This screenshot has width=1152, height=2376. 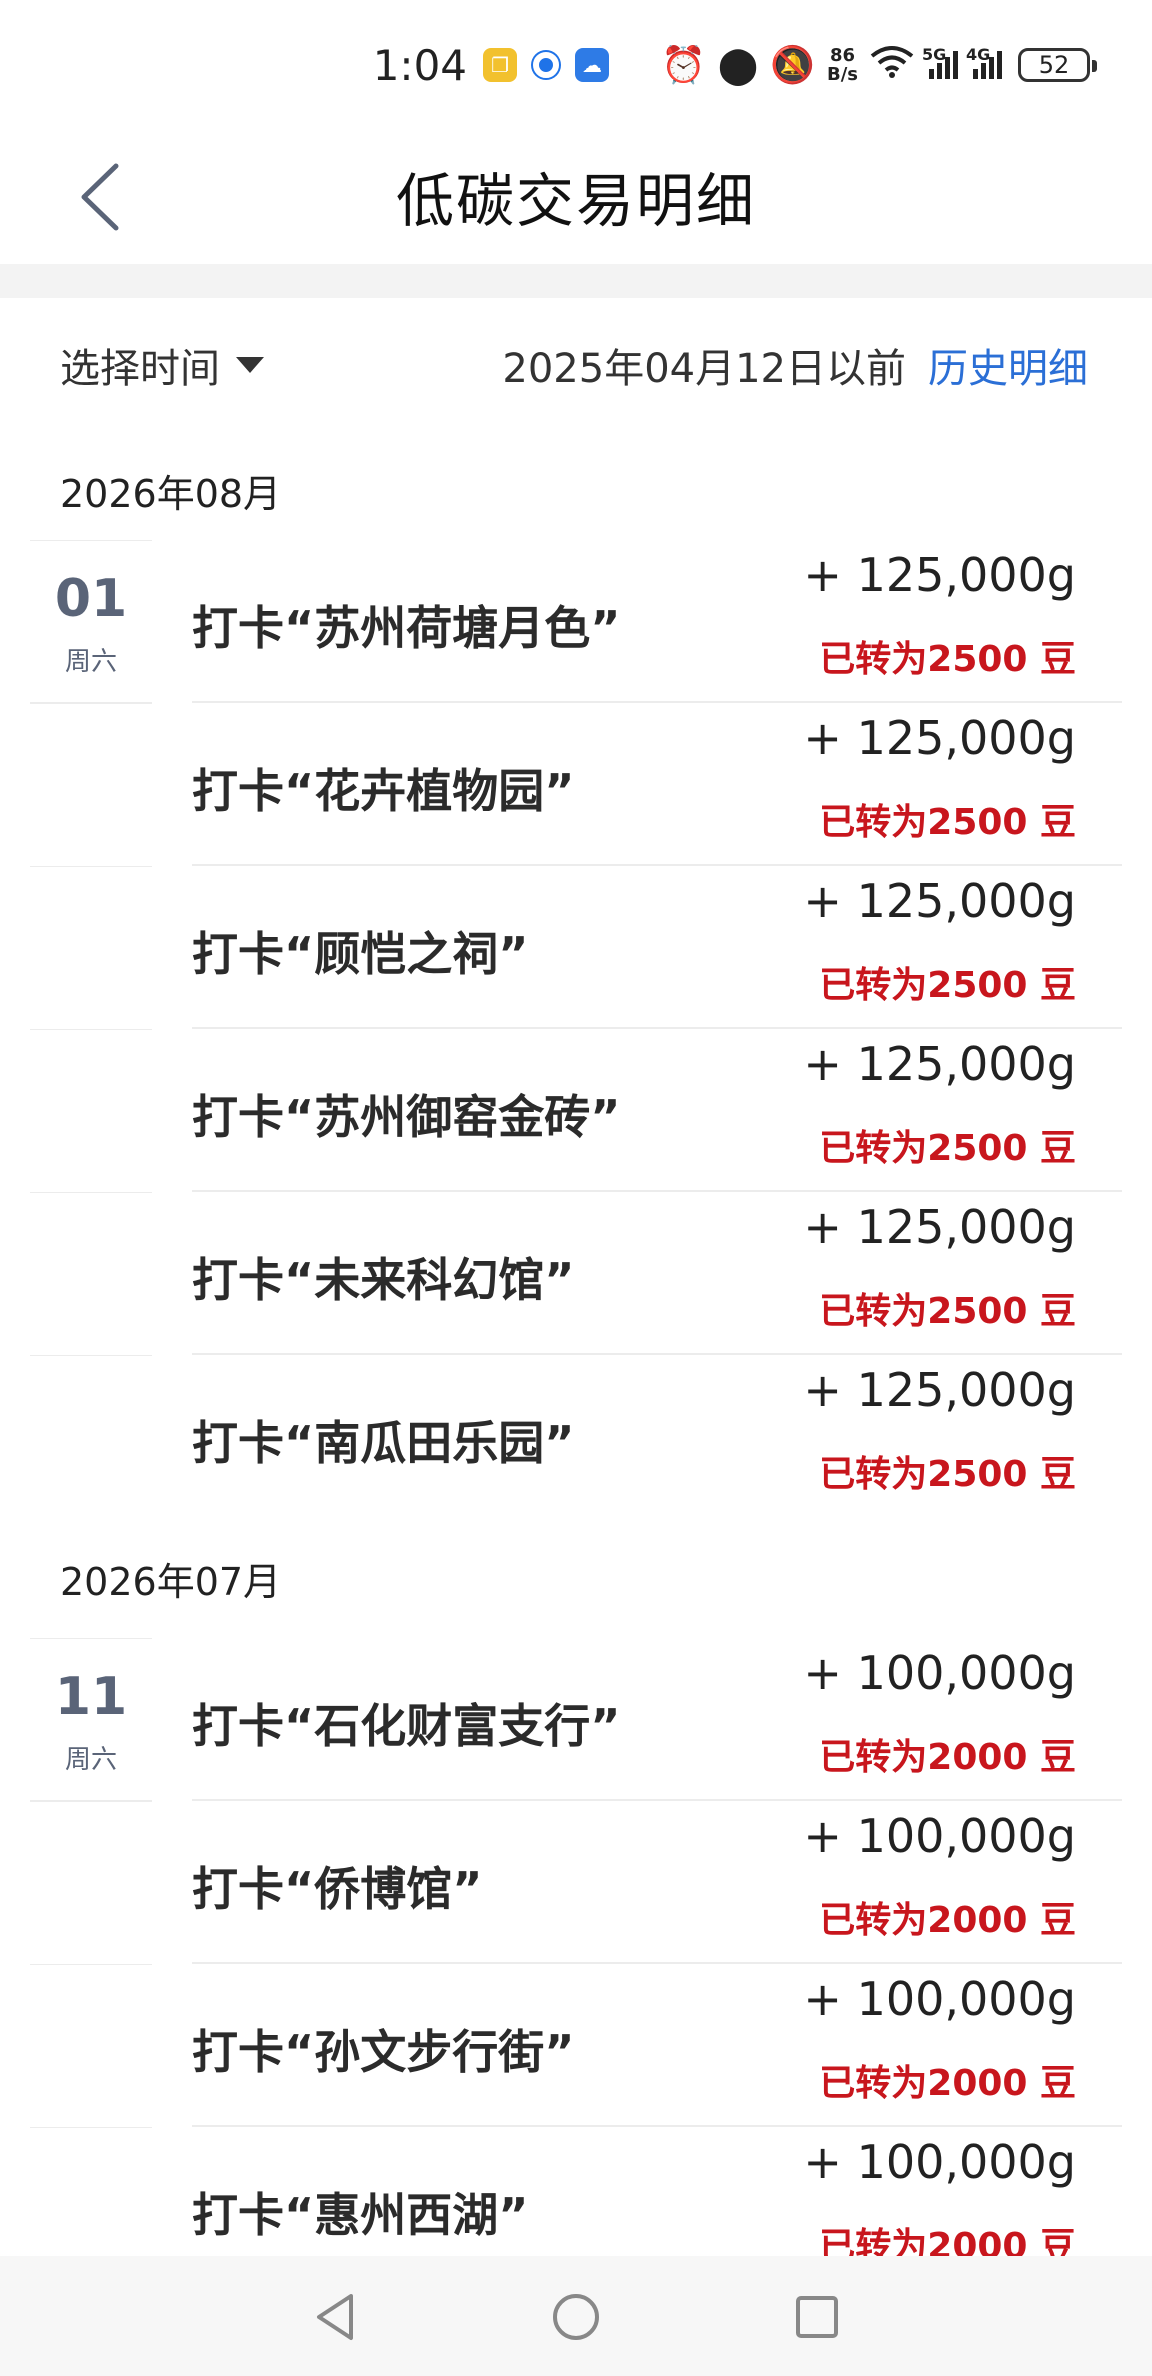 I want to click on signal-5g-icon: 5G, so click(x=940, y=62).